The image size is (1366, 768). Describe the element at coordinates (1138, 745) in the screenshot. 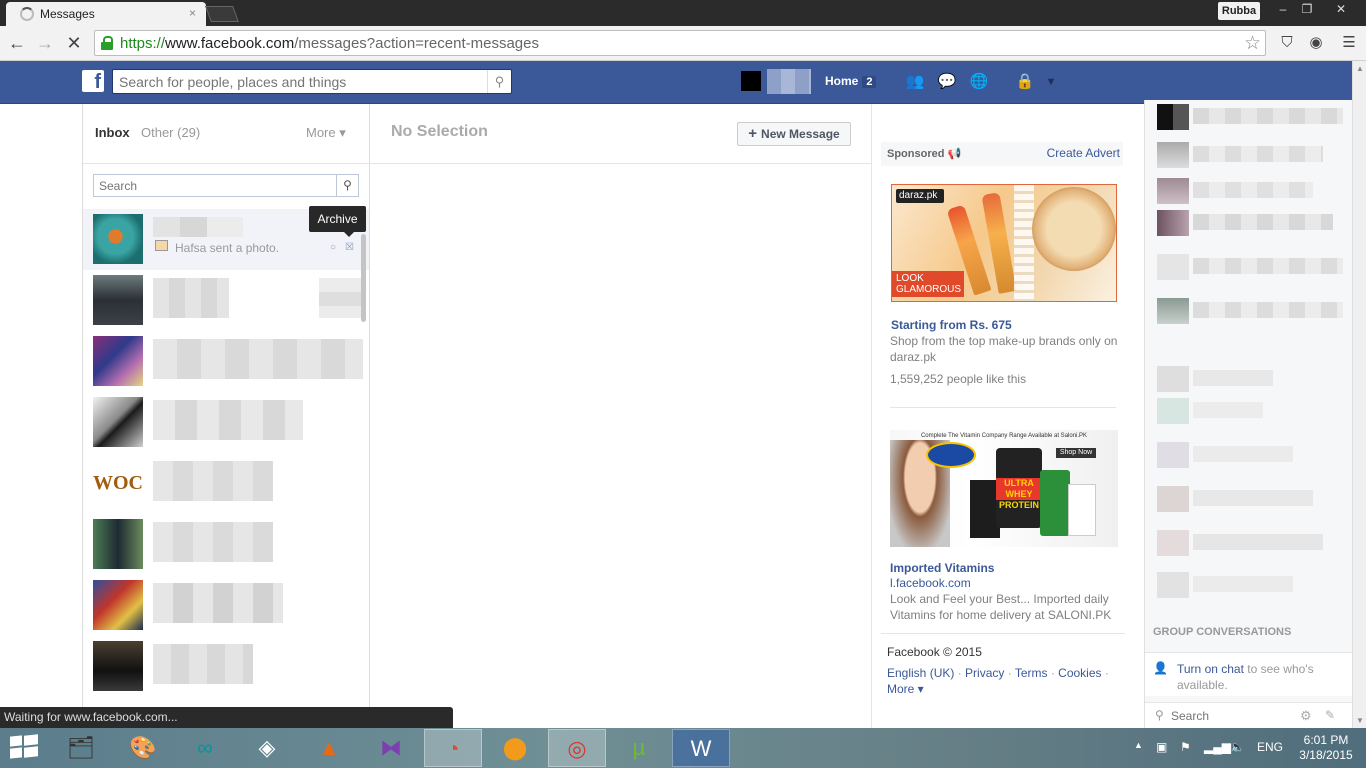

I see `tray-chevron-up-icon: ▲` at that location.